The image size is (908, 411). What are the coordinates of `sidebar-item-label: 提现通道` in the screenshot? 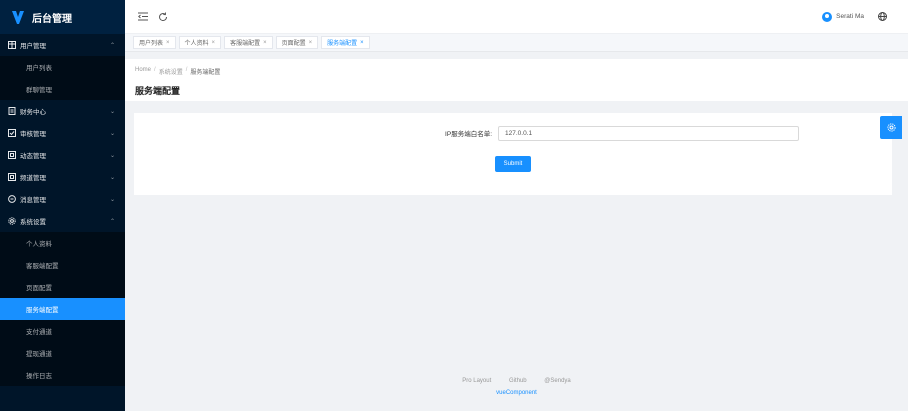 It's located at (39, 354).